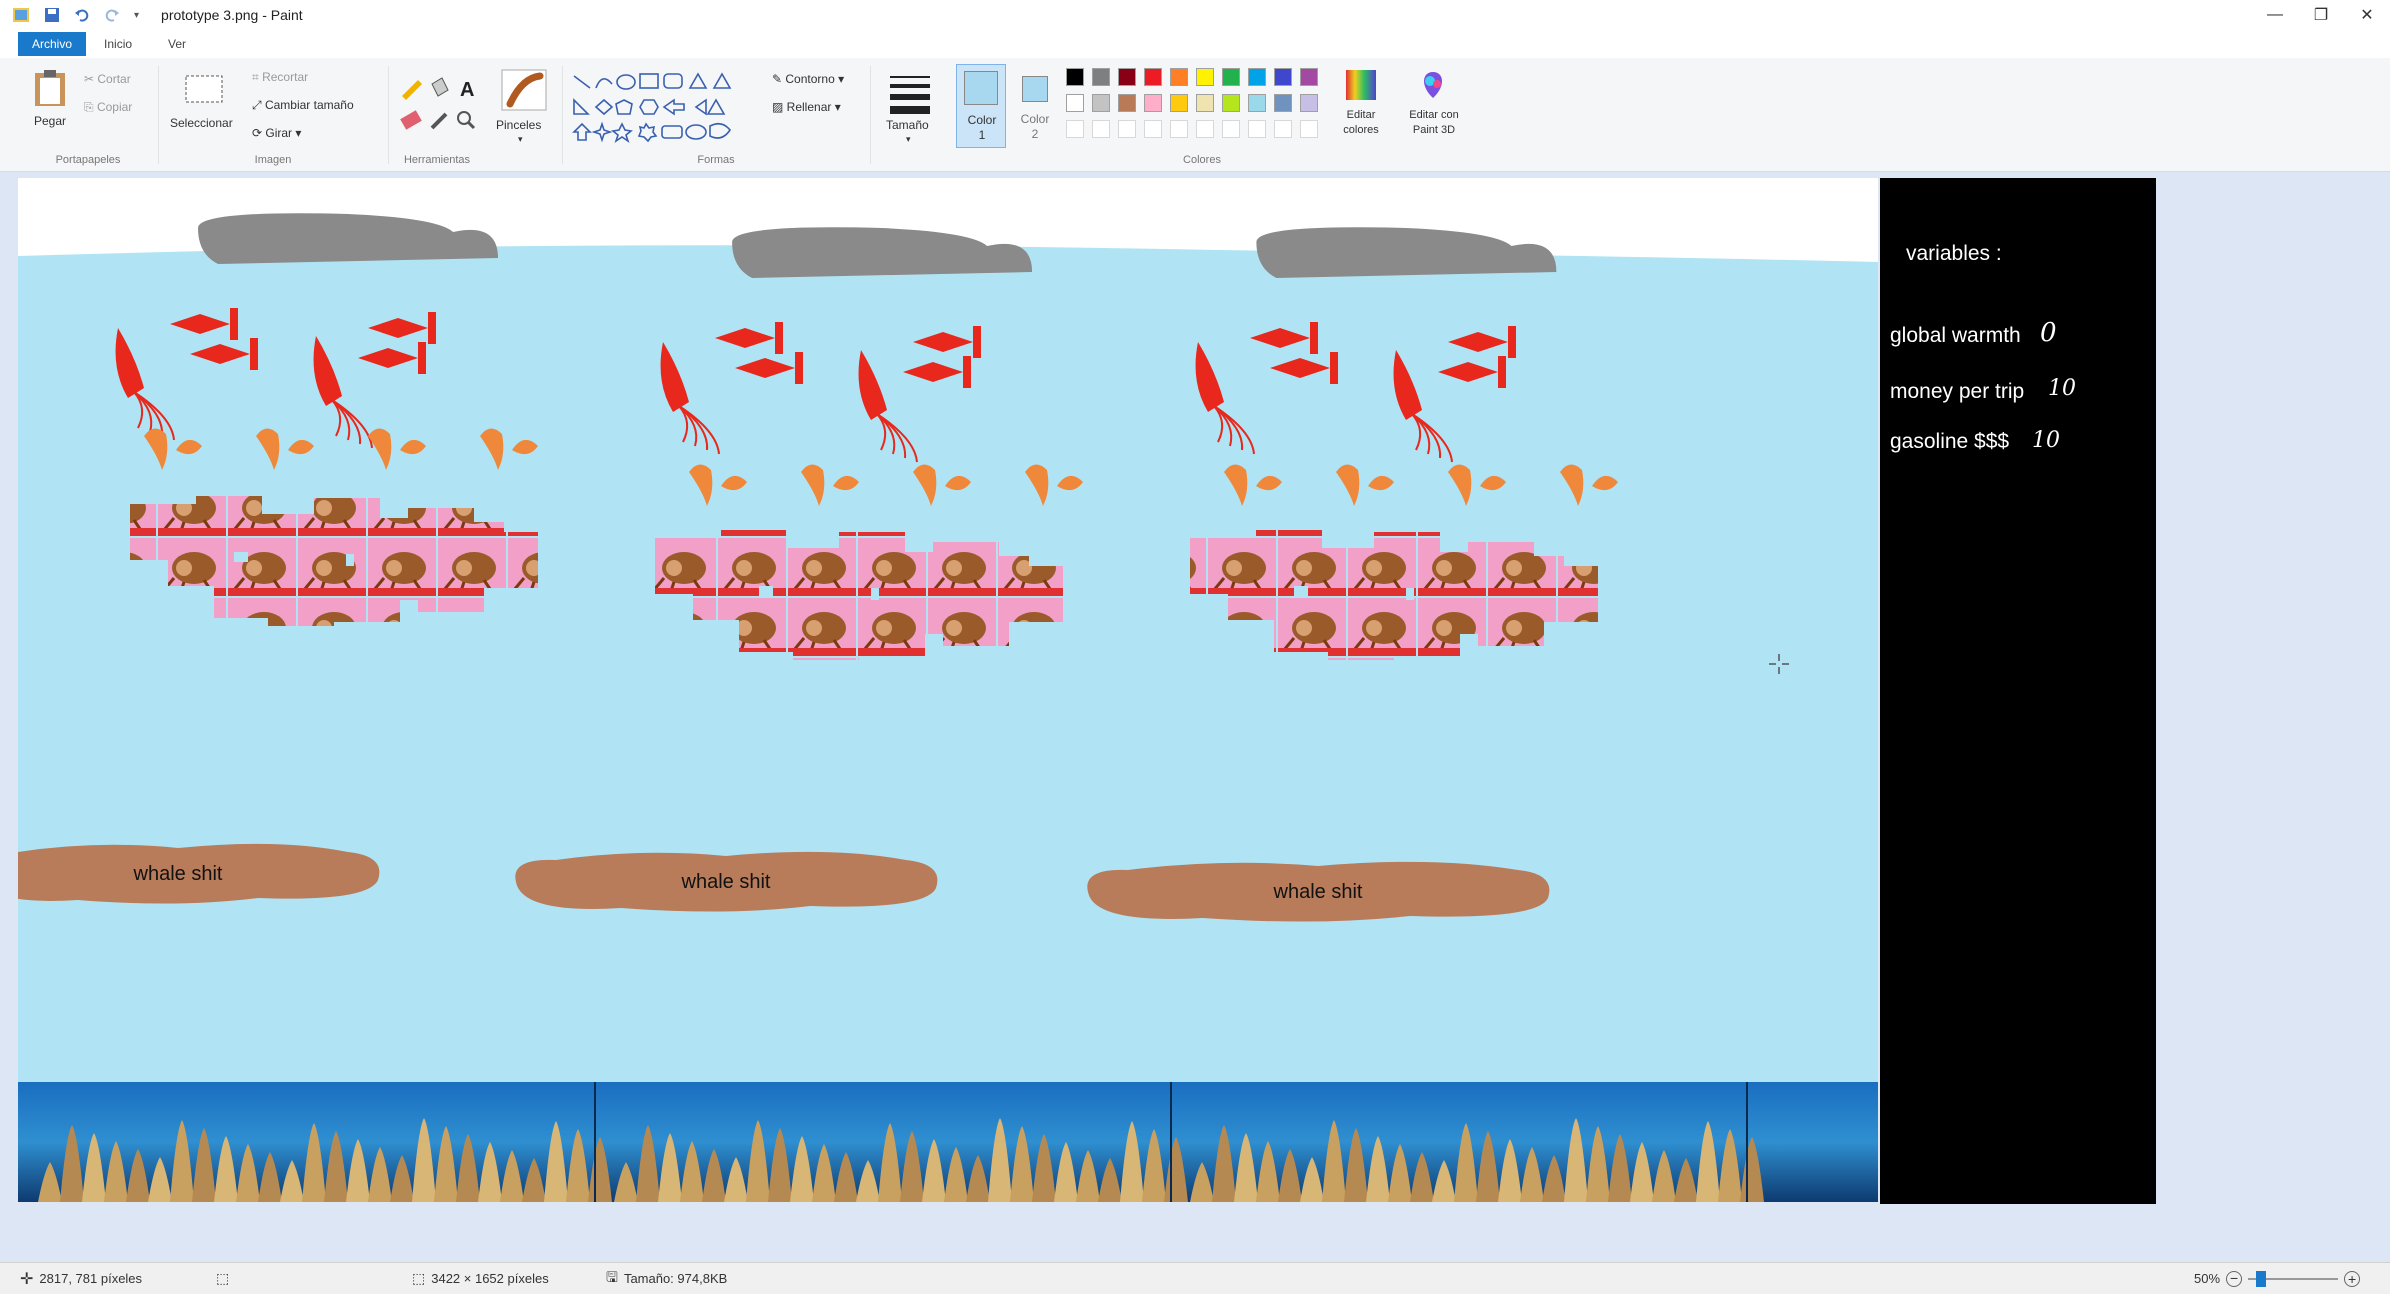 This screenshot has width=2390, height=1294. What do you see at coordinates (440, 87) in the screenshot?
I see `fill-icon` at bounding box center [440, 87].